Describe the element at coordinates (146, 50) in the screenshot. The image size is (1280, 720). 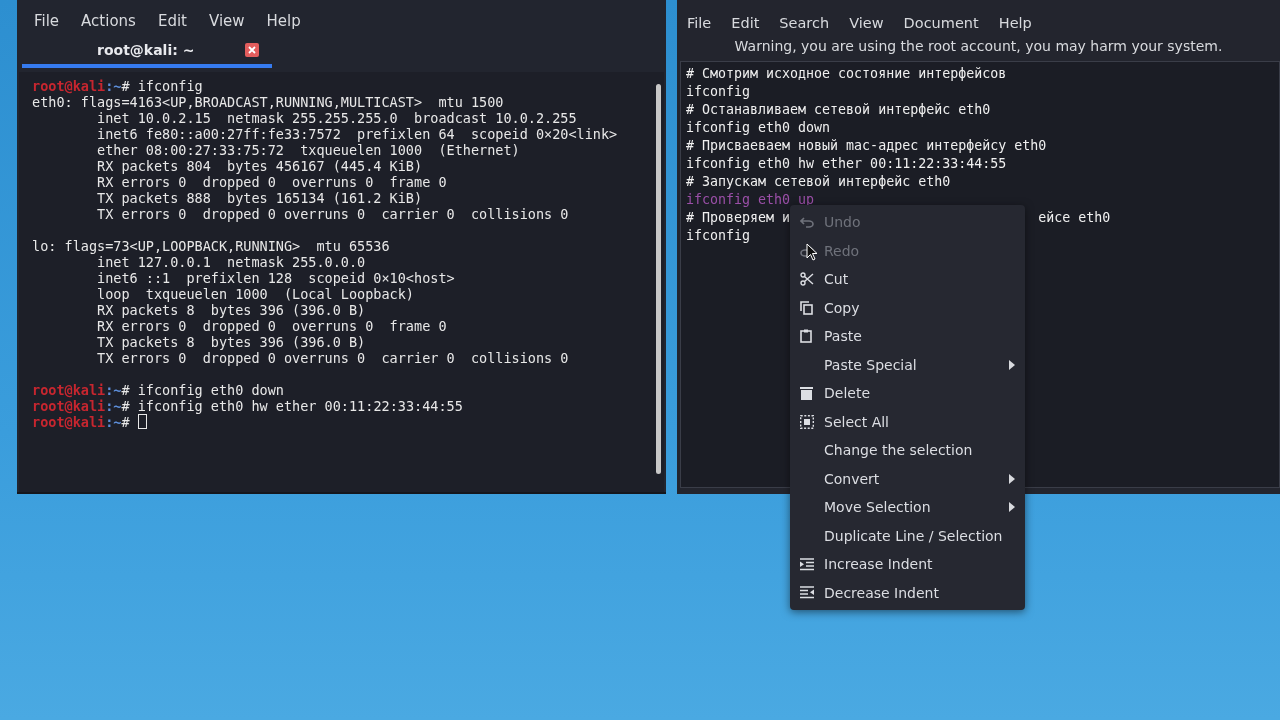
I see `tab-title: root@kali: ~` at that location.